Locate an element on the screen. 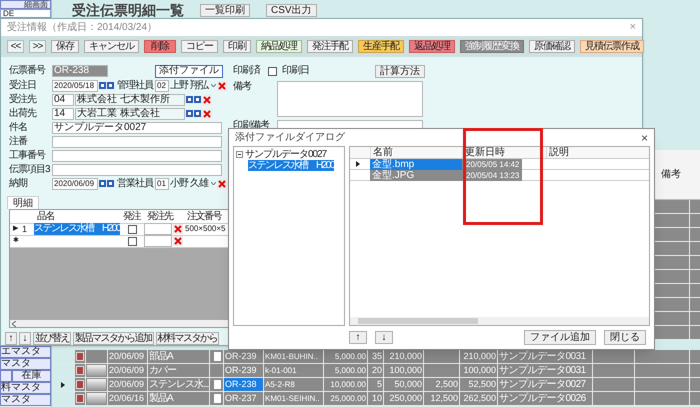  column-header: 備考 is located at coordinates (671, 174).